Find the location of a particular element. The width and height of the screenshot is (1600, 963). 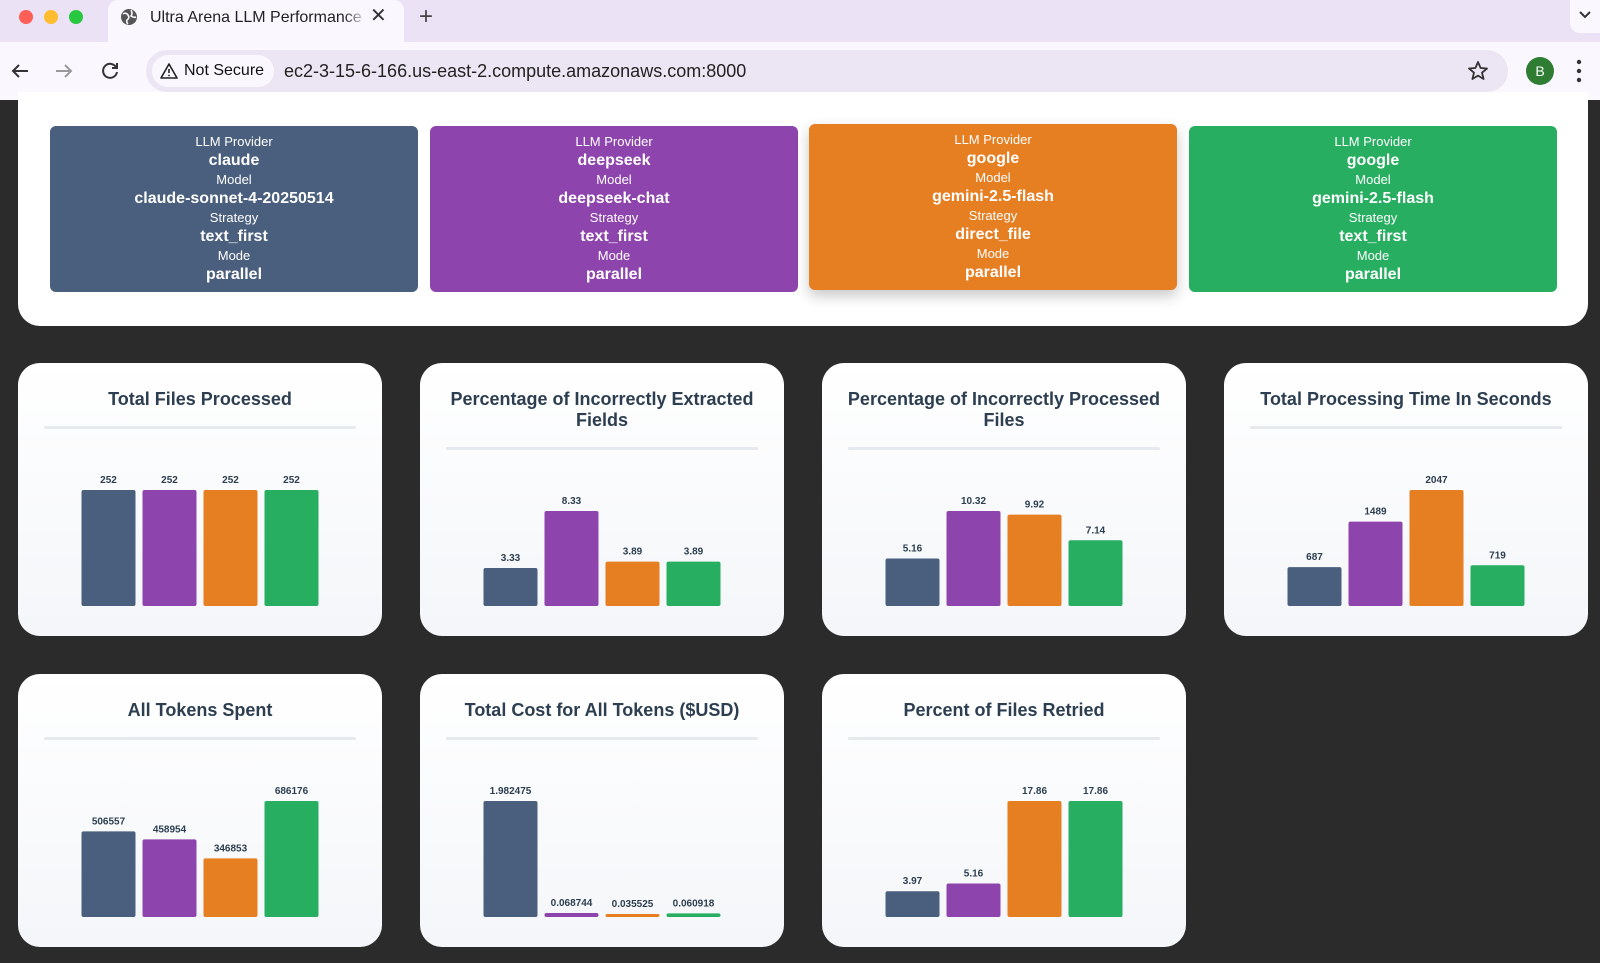

security-label: Not Secure is located at coordinates (224, 70).